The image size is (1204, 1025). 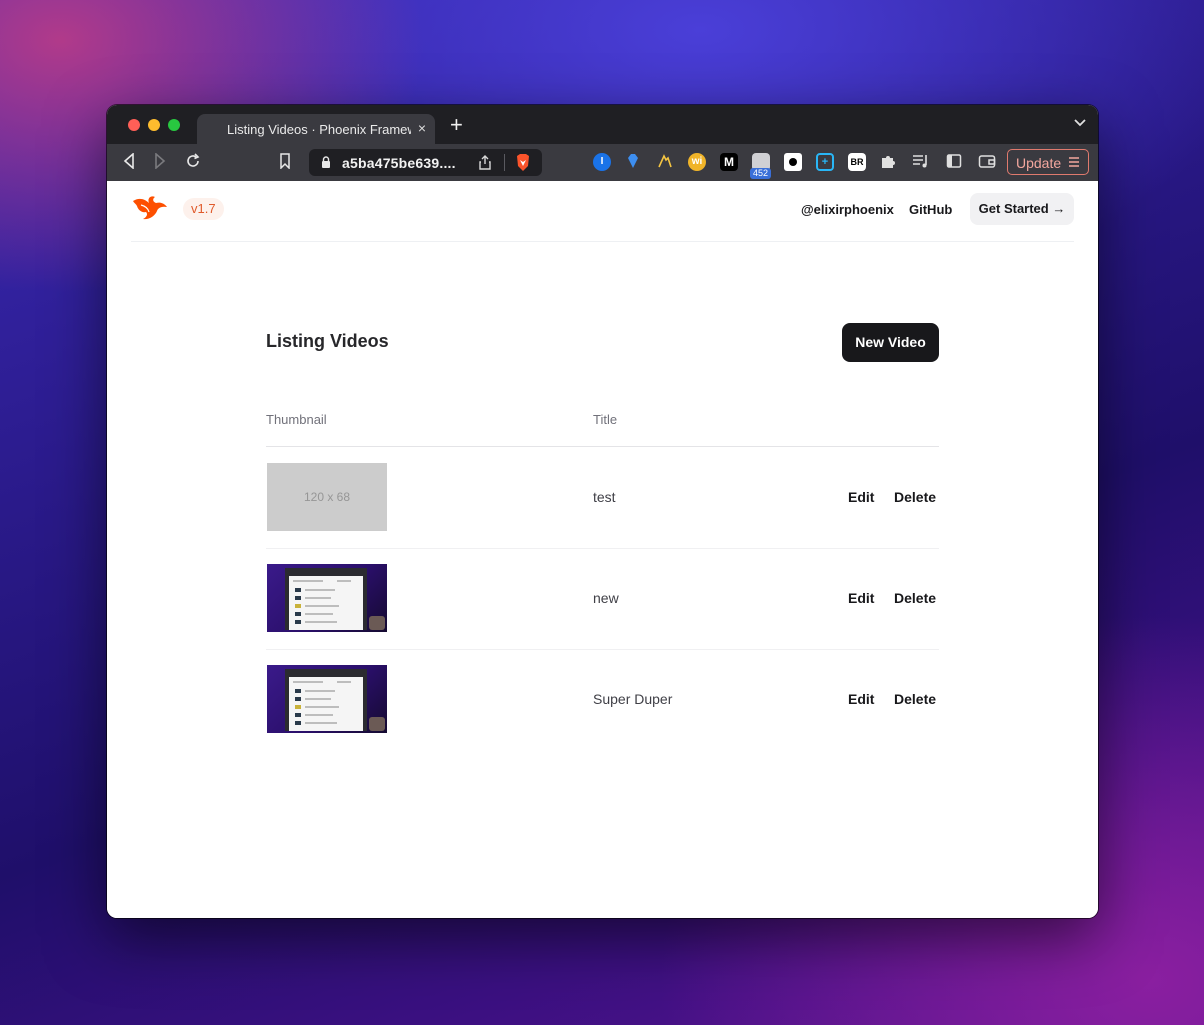 I want to click on bookmark-icon, so click(x=285, y=161).